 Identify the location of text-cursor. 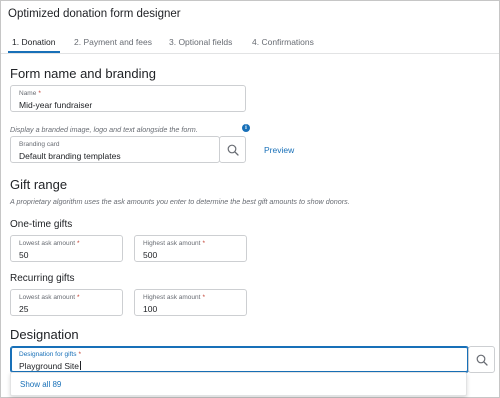
(81, 365).